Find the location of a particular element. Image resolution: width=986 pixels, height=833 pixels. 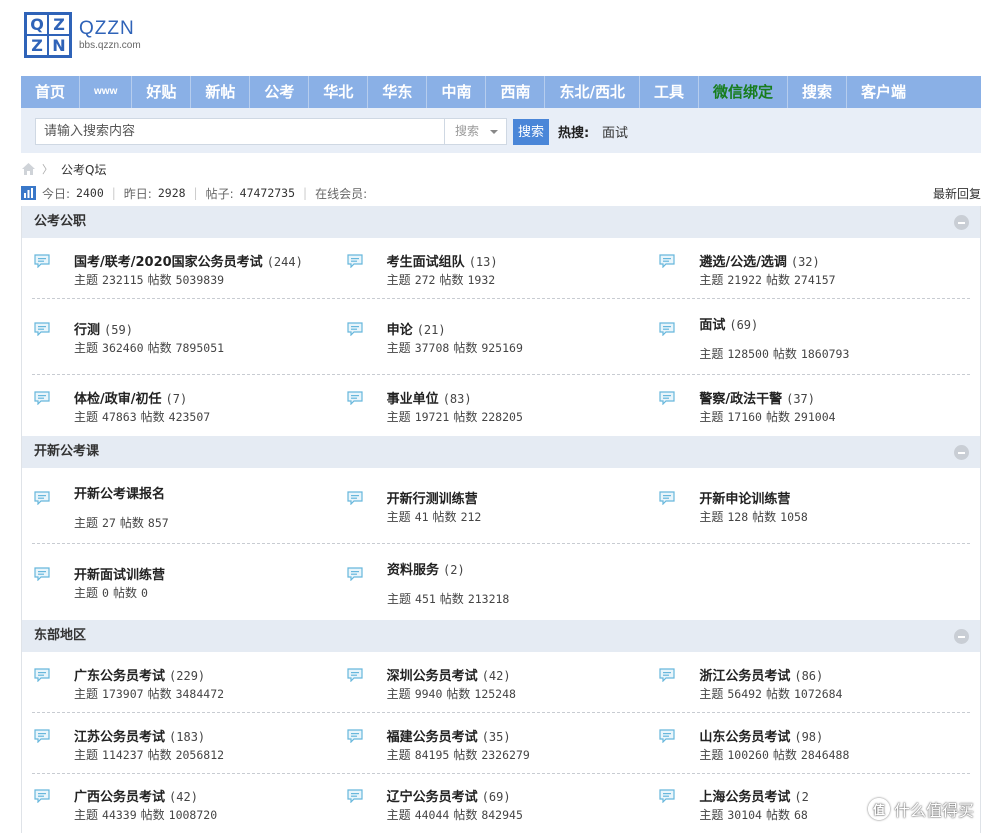

section-title: 公考公职 is located at coordinates (60, 221).